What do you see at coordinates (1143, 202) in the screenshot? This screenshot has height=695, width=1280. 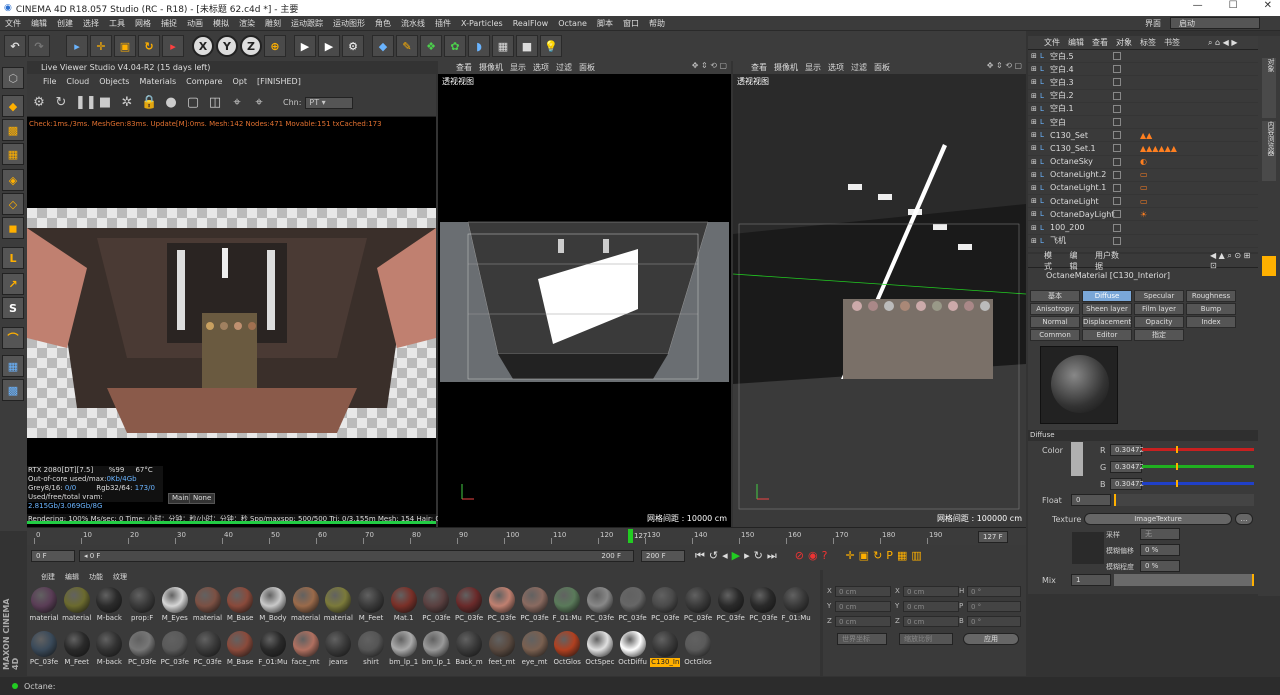 I see `object-row: ⊞ L OctaneLight ▭` at bounding box center [1143, 202].